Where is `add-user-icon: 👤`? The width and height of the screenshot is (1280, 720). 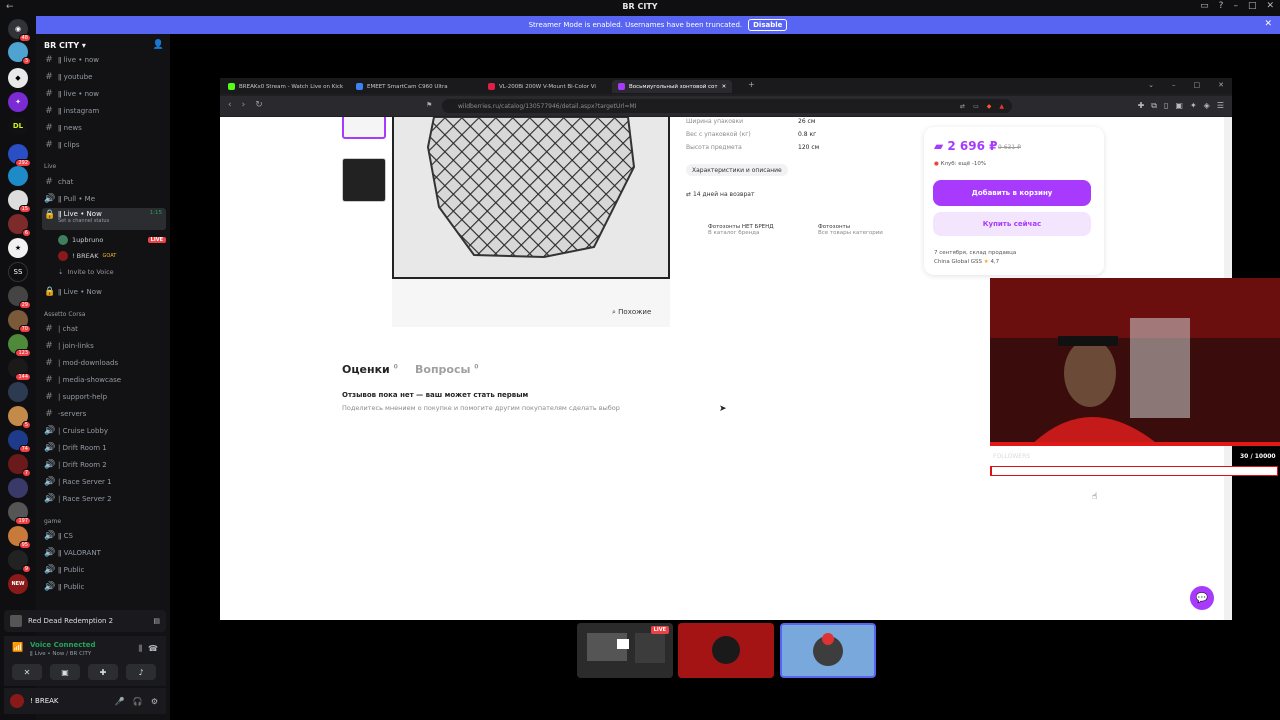 add-user-icon: 👤 is located at coordinates (158, 45).